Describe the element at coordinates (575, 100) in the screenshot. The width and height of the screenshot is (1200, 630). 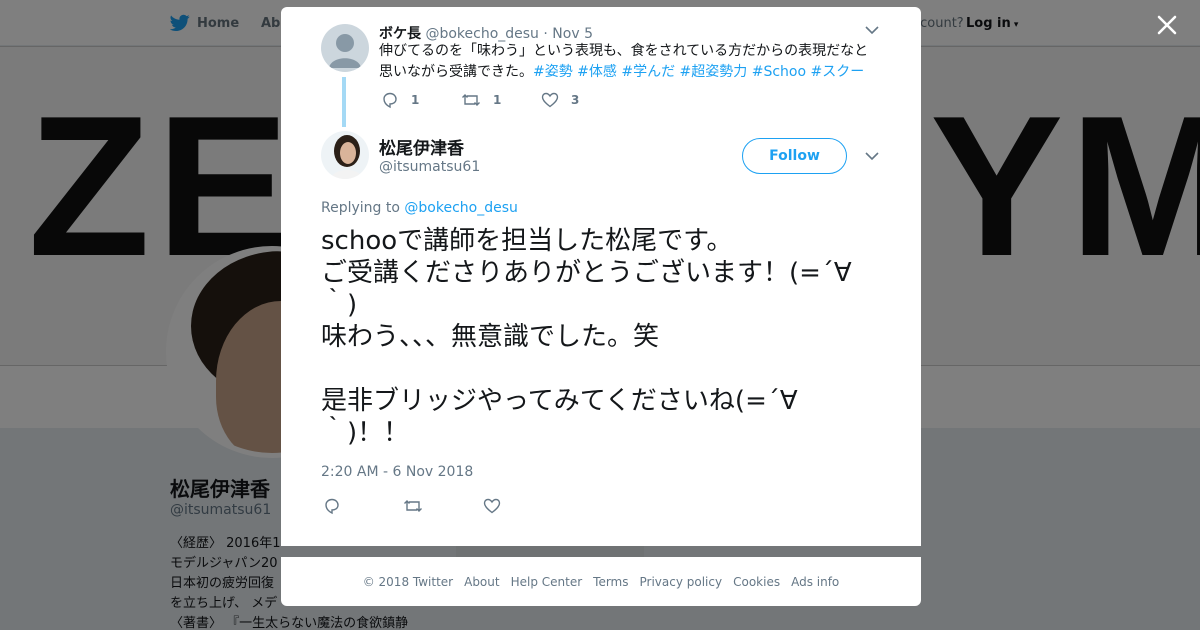
I see `like-count: 3` at that location.